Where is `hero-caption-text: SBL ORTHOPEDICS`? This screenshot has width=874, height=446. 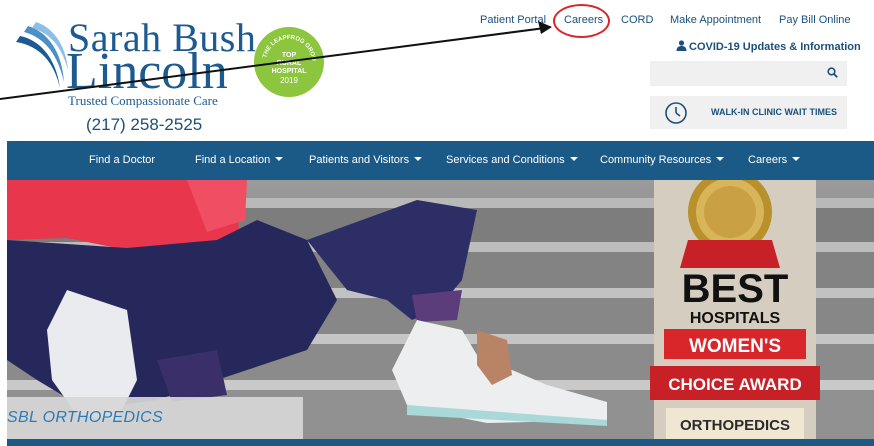
hero-caption-text: SBL ORTHOPEDICS is located at coordinates (85, 417).